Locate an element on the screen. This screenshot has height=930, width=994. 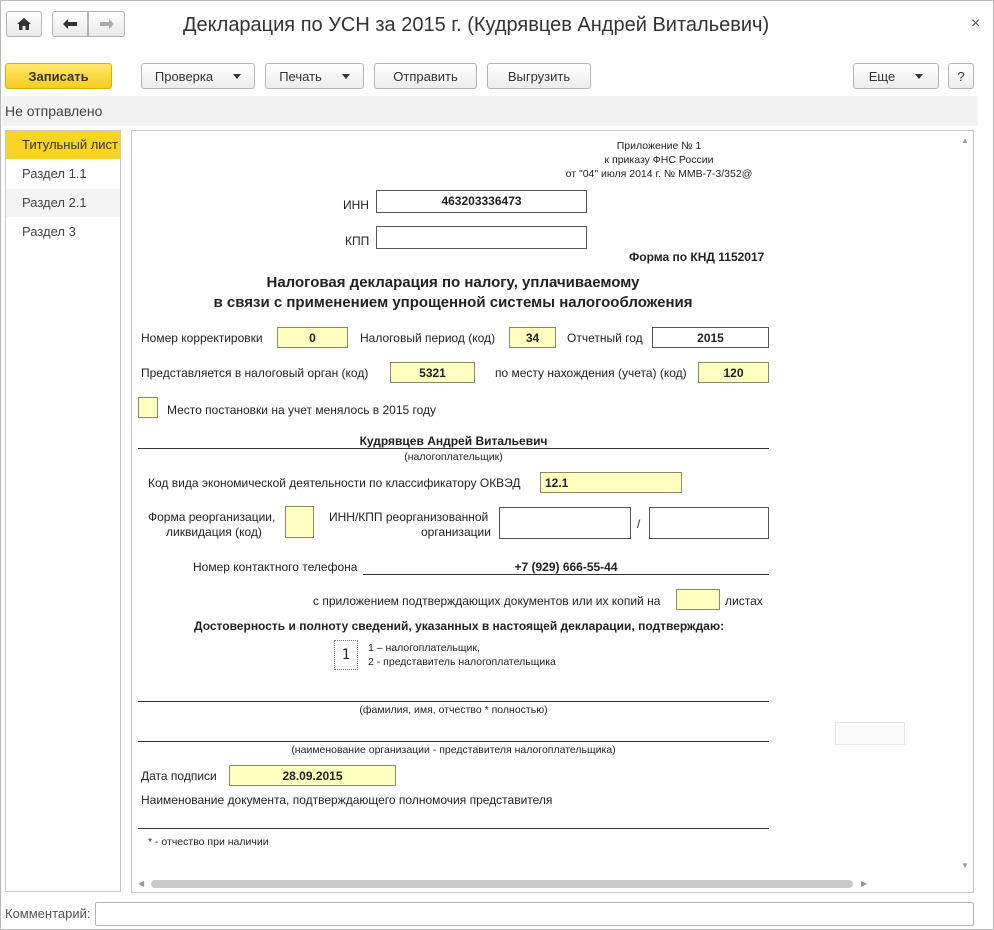
inn-label: ИНН is located at coordinates (356, 205).